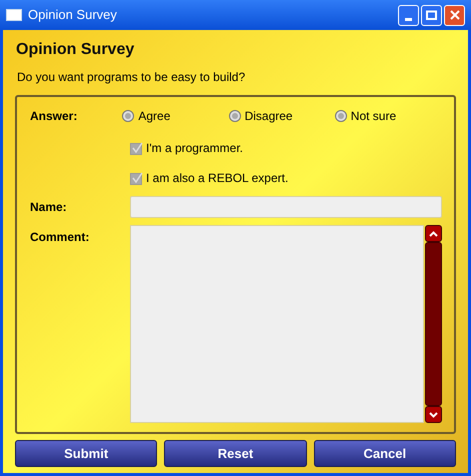 The height and width of the screenshot is (476, 471). I want to click on close-icon, so click(455, 15).